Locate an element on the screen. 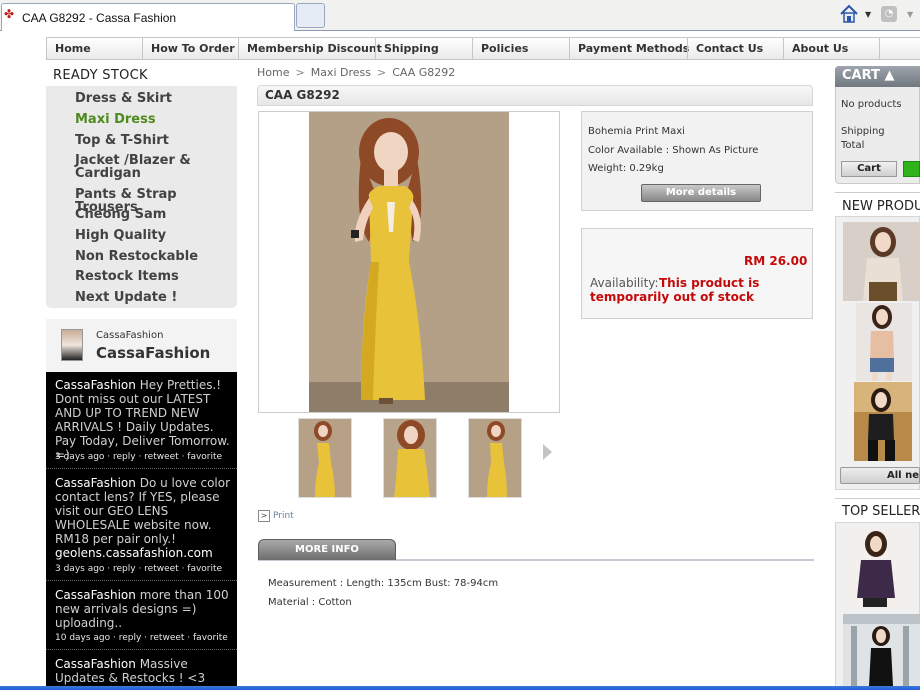 This screenshot has width=920, height=690. tab-title: CAA G8292 - Cassa Fashion is located at coordinates (99, 18).